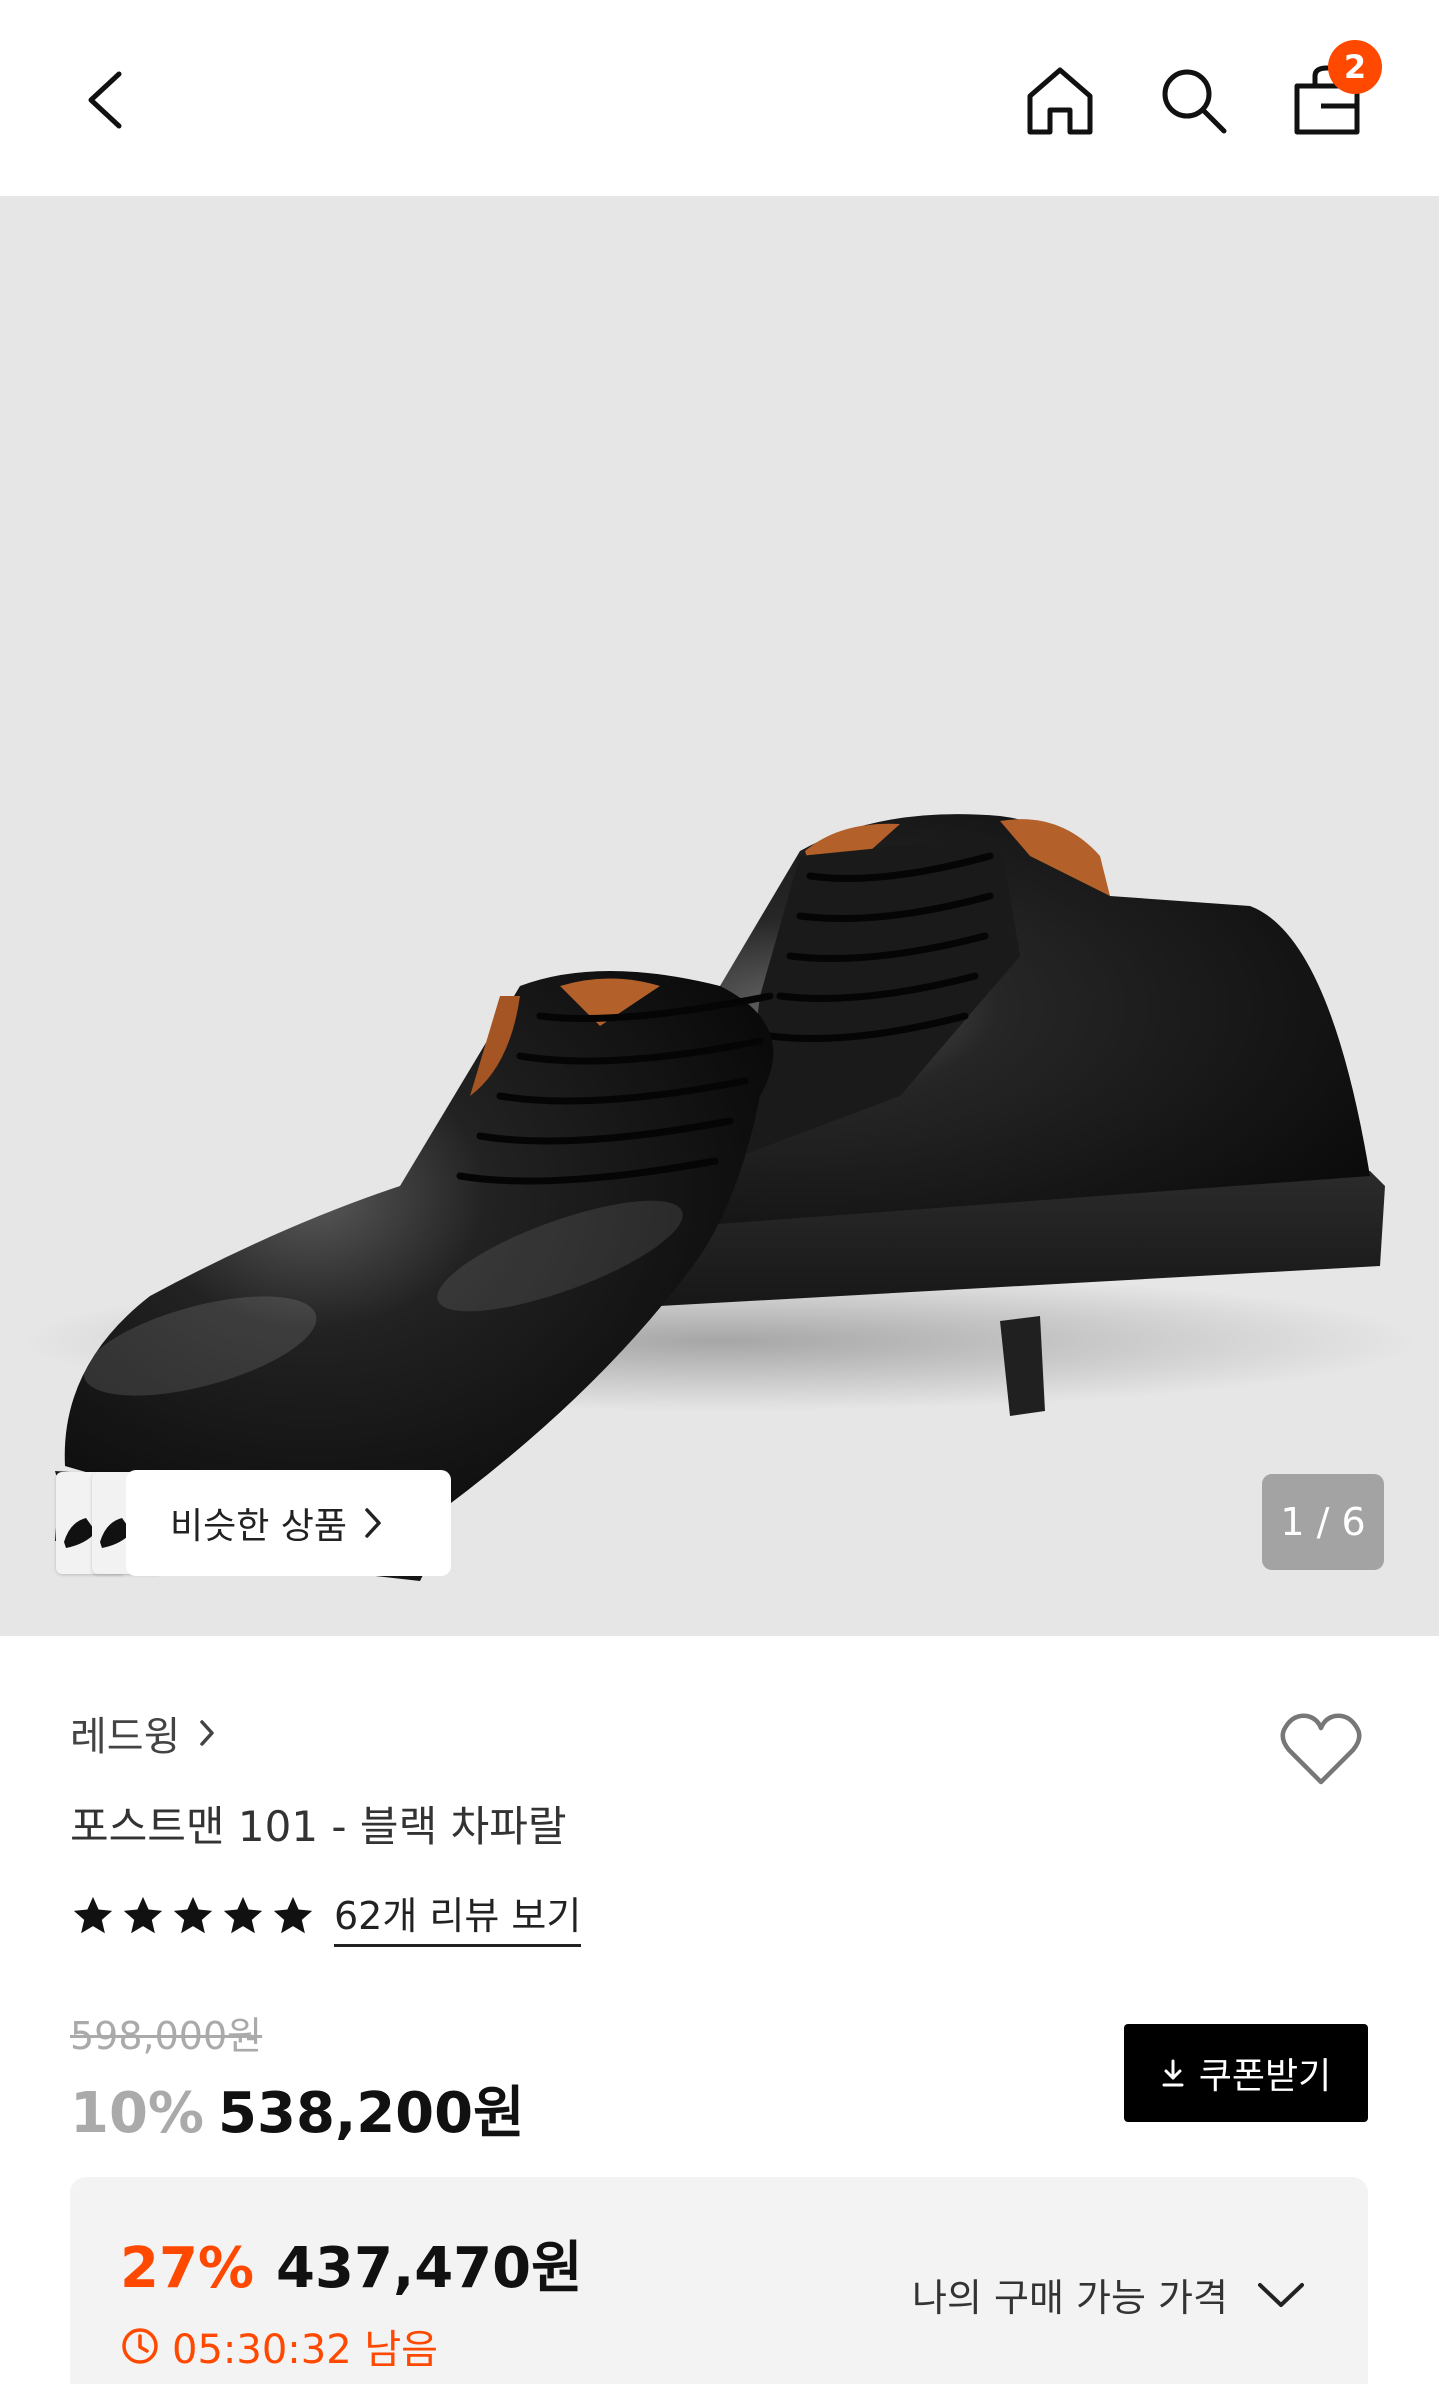 The height and width of the screenshot is (2384, 1439). Describe the element at coordinates (1173, 2073) in the screenshot. I see `download-icon` at that location.